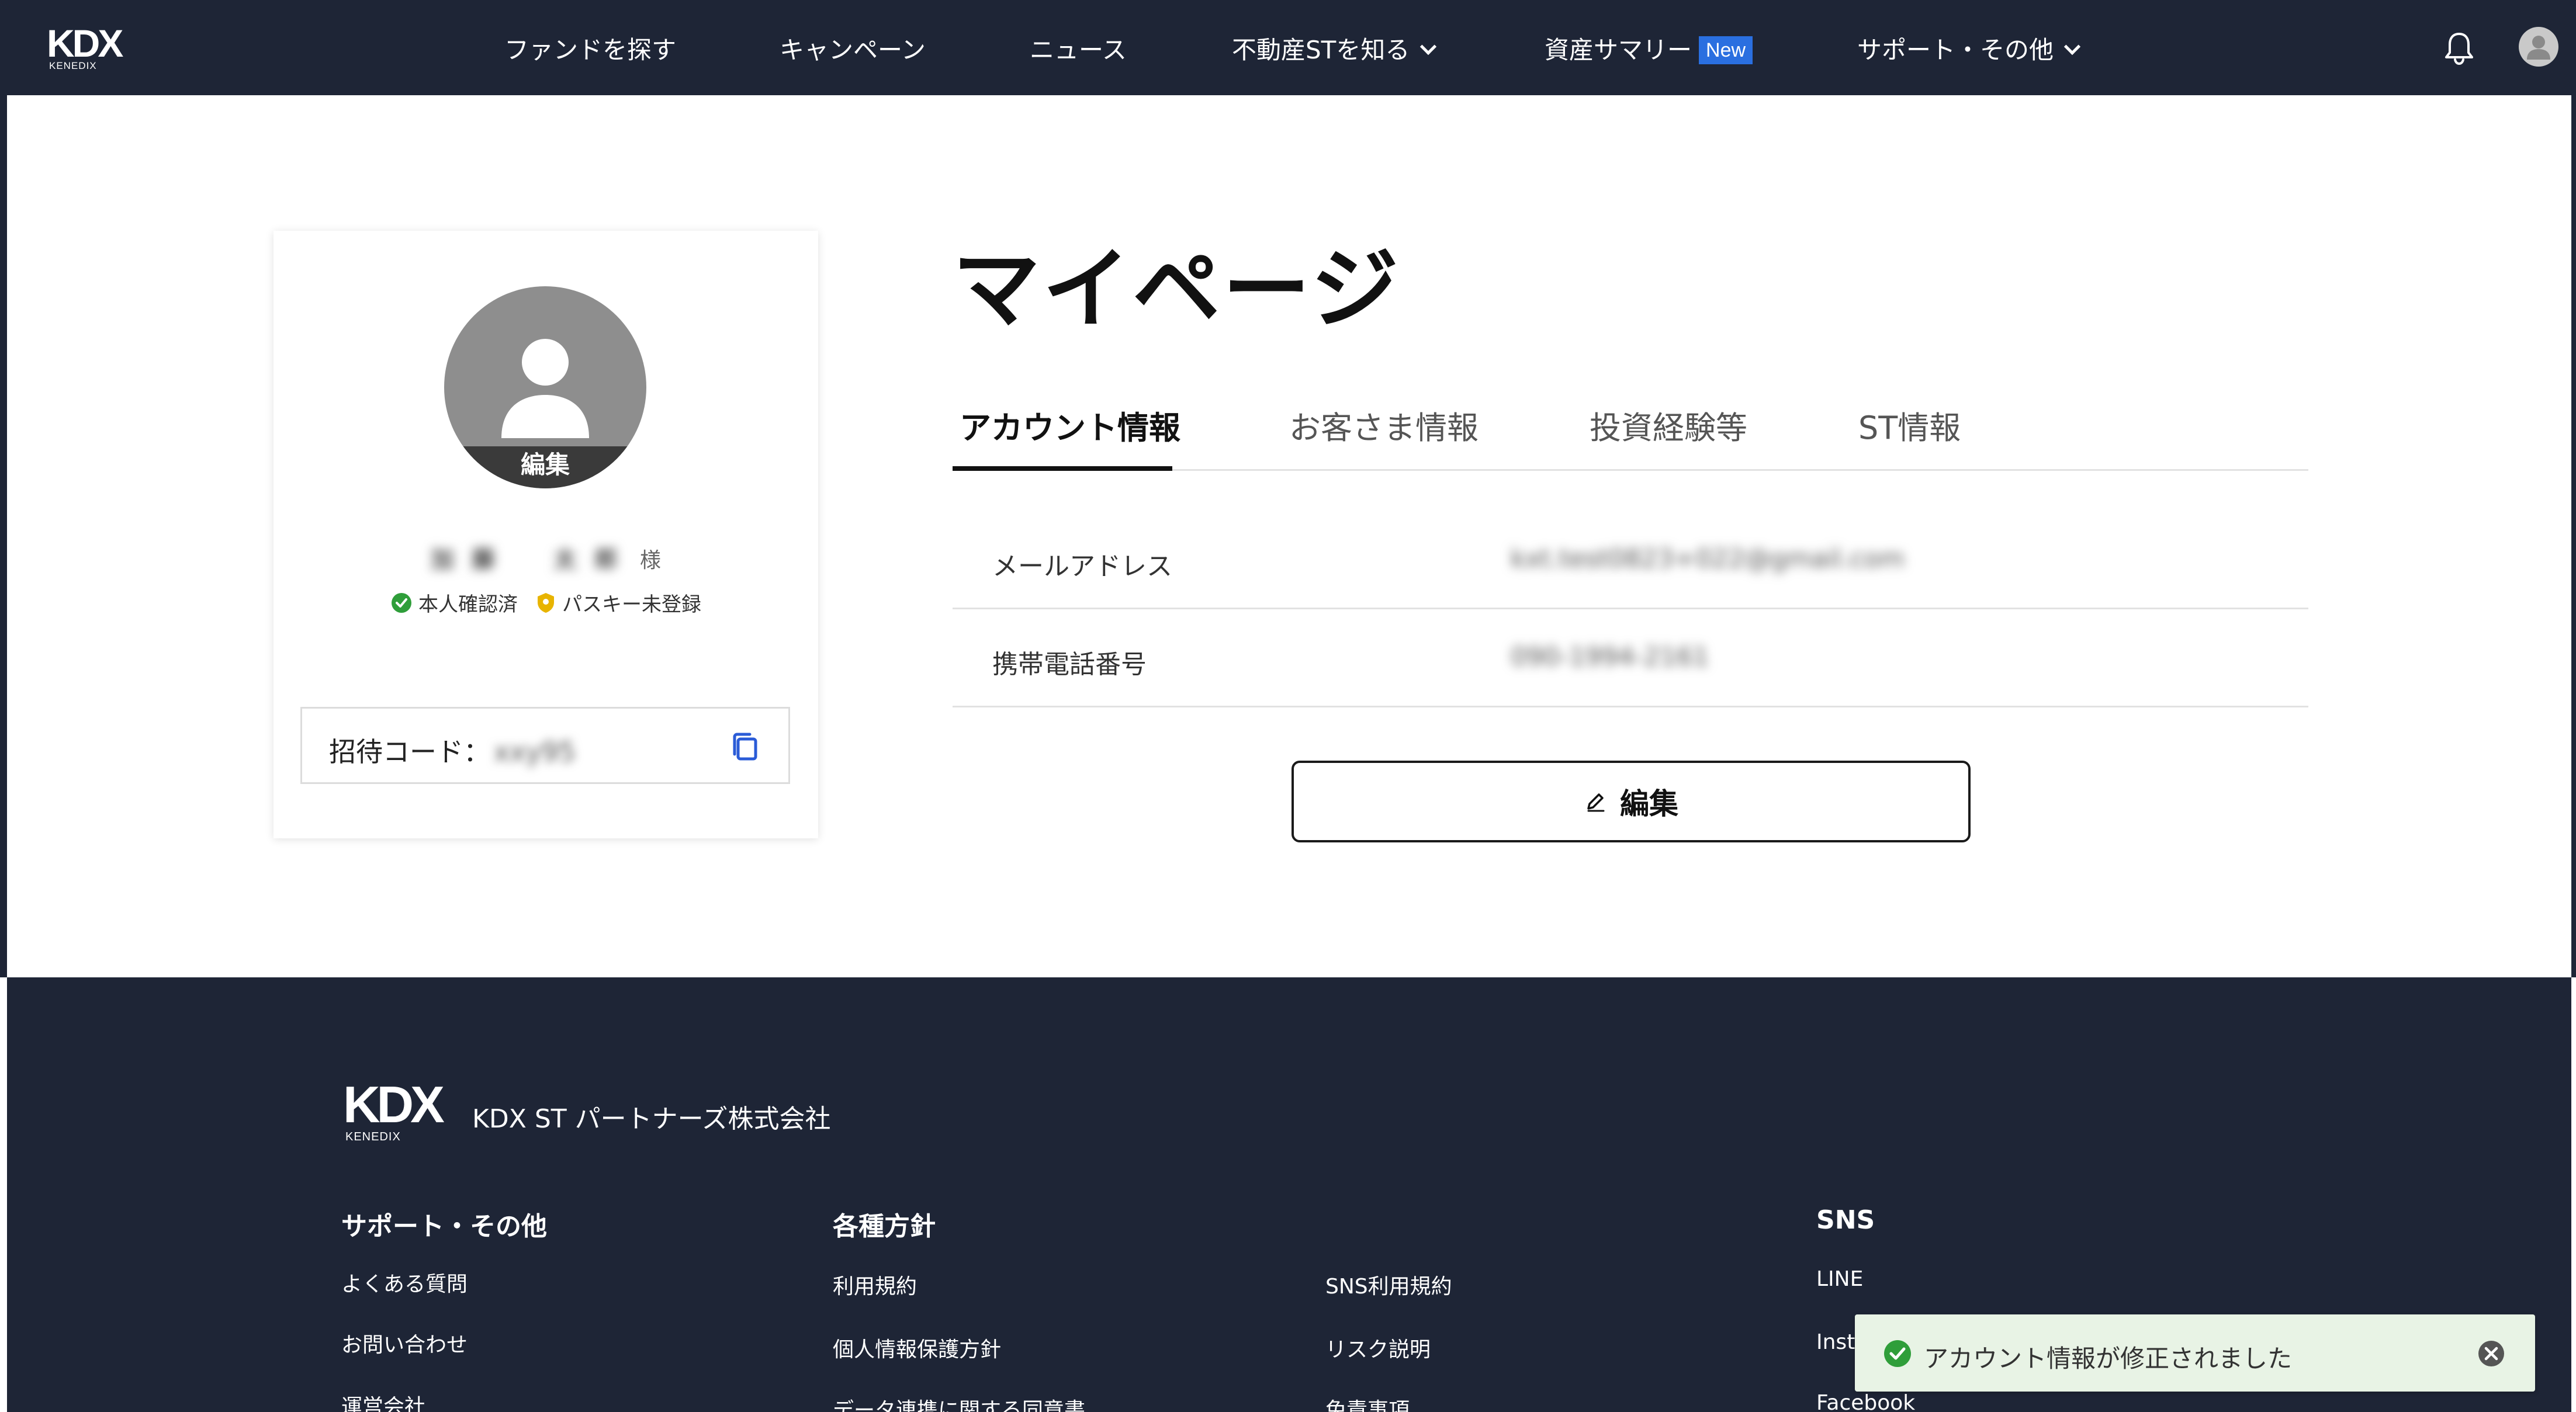 The width and height of the screenshot is (2576, 1412). Describe the element at coordinates (444, 1226) in the screenshot. I see `footer-col-support-title: サポート・その他` at that location.